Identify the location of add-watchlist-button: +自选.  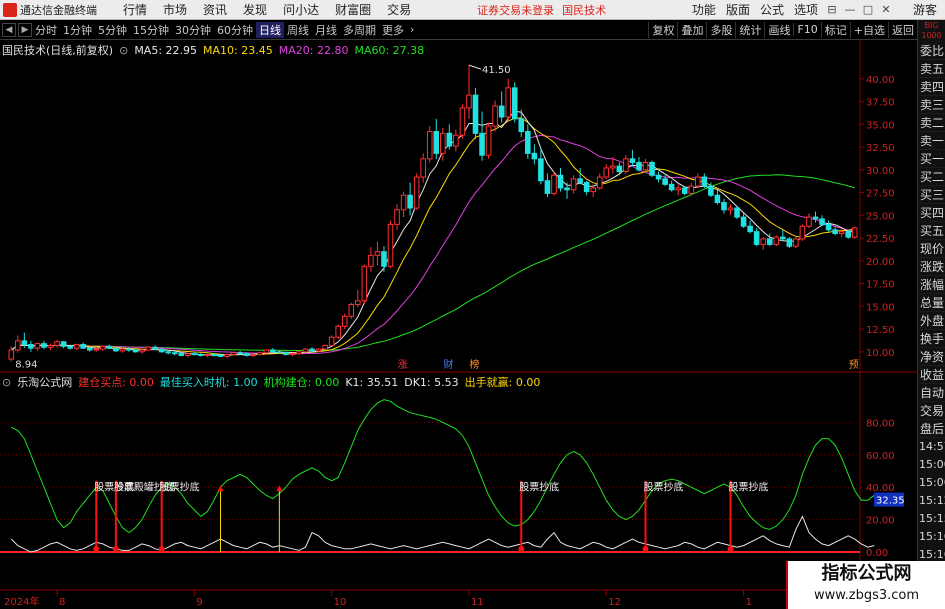
(868, 29).